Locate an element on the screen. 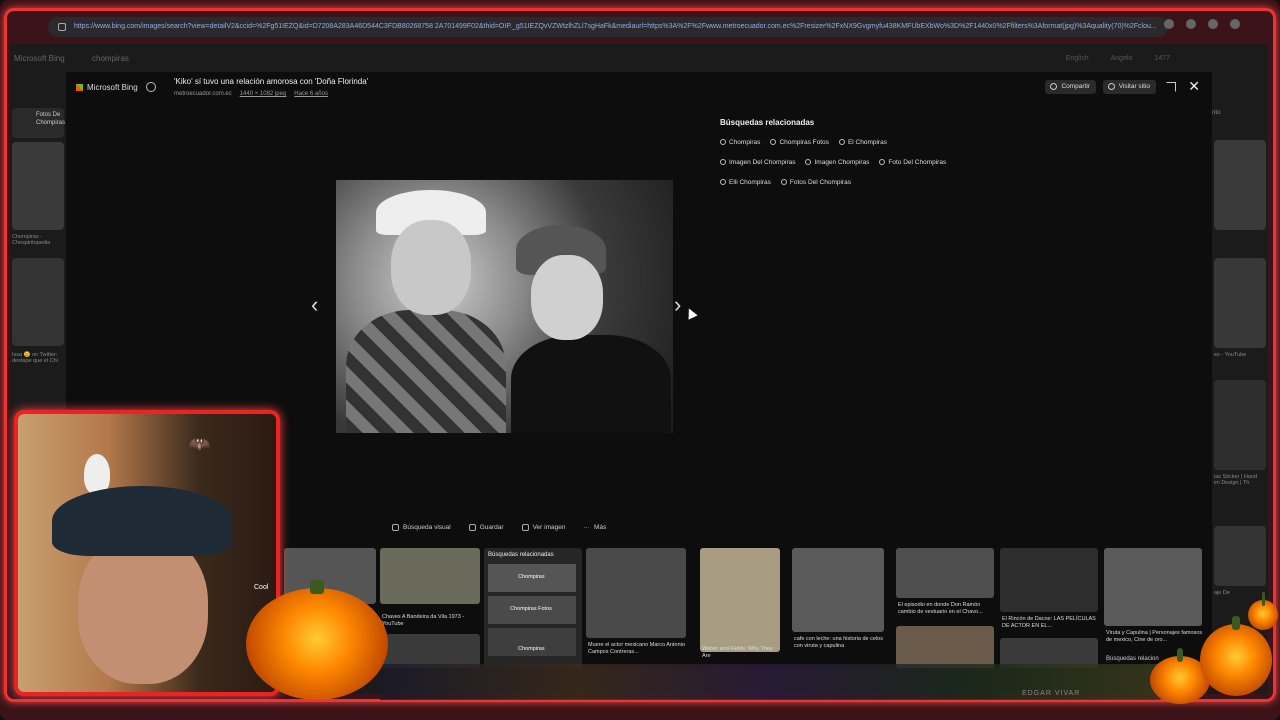 The image size is (1280, 720). image-age: Hace 6 años is located at coordinates (311, 94).